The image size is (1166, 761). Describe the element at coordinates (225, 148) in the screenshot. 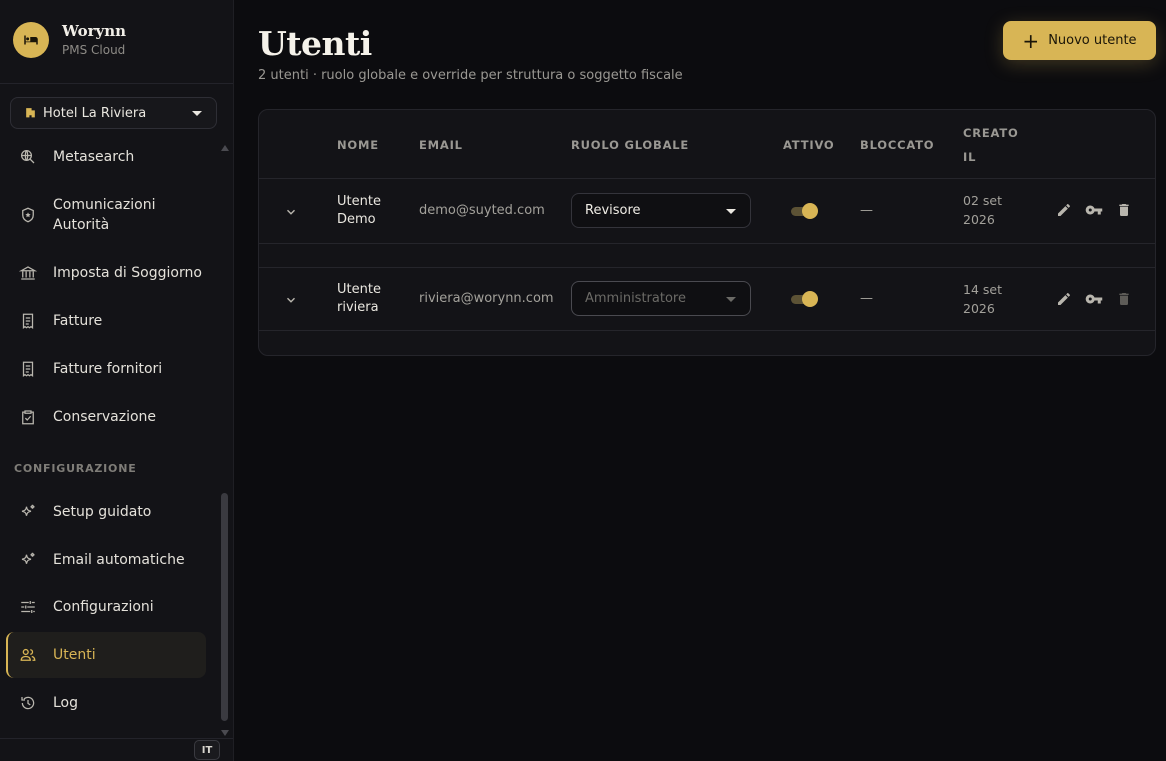

I see `scroll-up-arrow-icon` at that location.